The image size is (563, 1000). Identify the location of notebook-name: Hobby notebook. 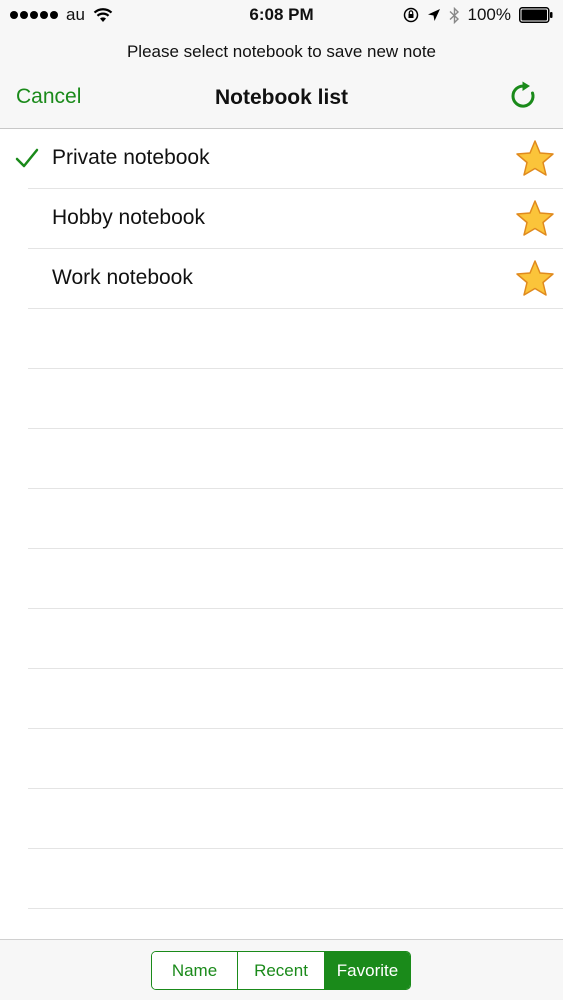
(128, 217).